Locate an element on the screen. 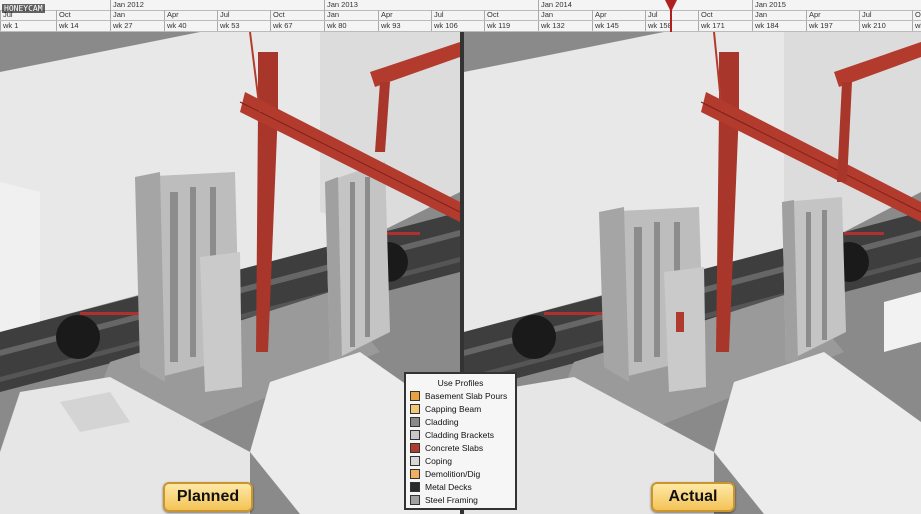 Image resolution: width=921 pixels, height=514 pixels. timeline-week-label: wk 53 is located at coordinates (243, 26).